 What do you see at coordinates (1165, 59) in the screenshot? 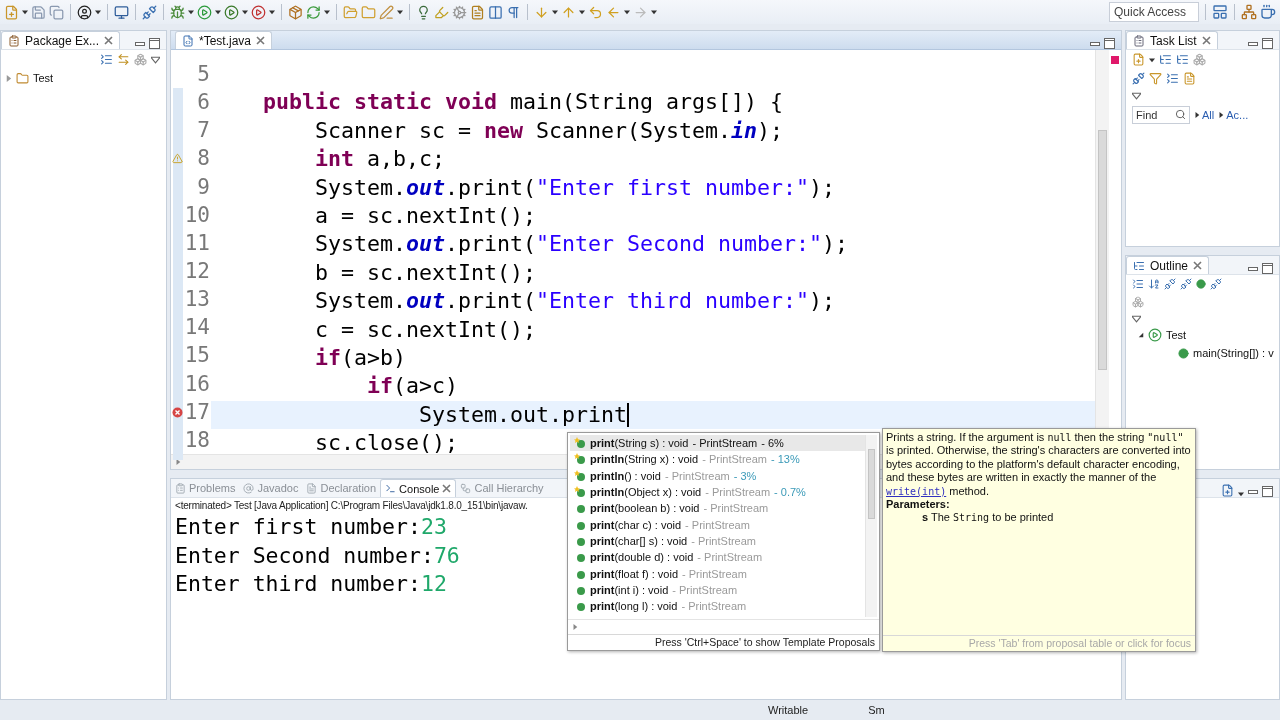
I see `categorized-icon` at bounding box center [1165, 59].